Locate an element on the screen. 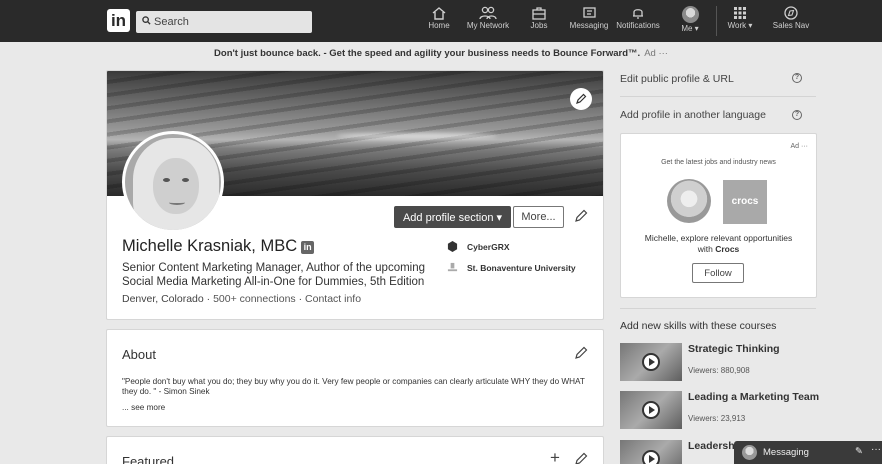 The image size is (882, 464). photo-mouth is located at coordinates (177, 202).